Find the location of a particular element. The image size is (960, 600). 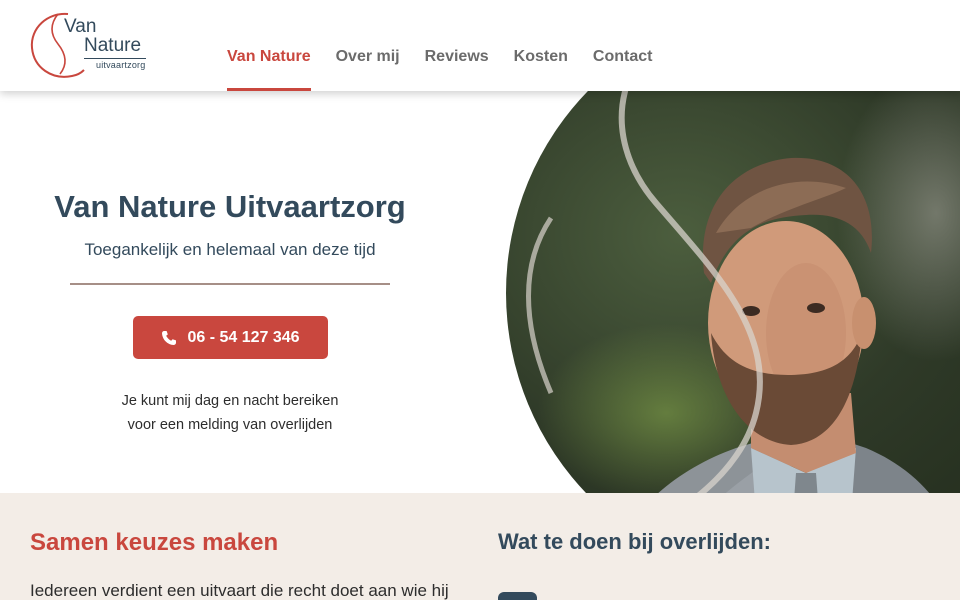

nav-item-kosten: Kosten is located at coordinates (541, 45).